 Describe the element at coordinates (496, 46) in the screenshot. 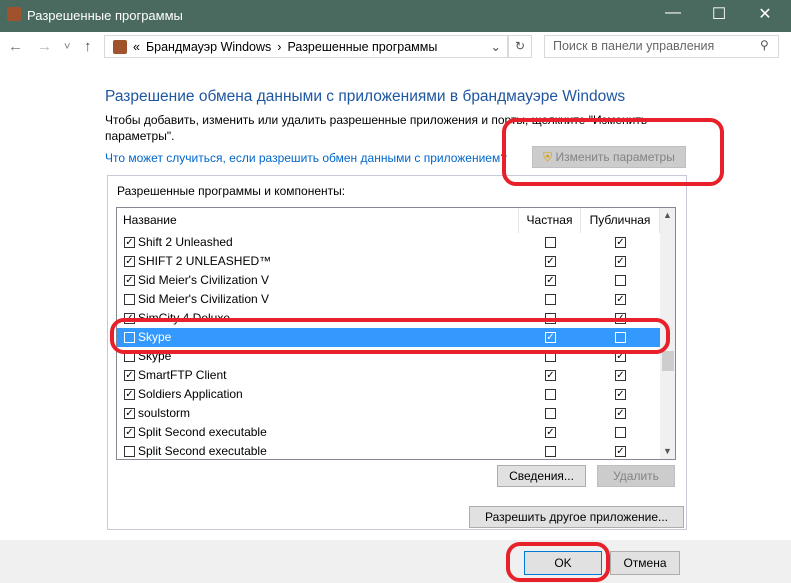

I see `chevron-down-icon: ⌄` at that location.